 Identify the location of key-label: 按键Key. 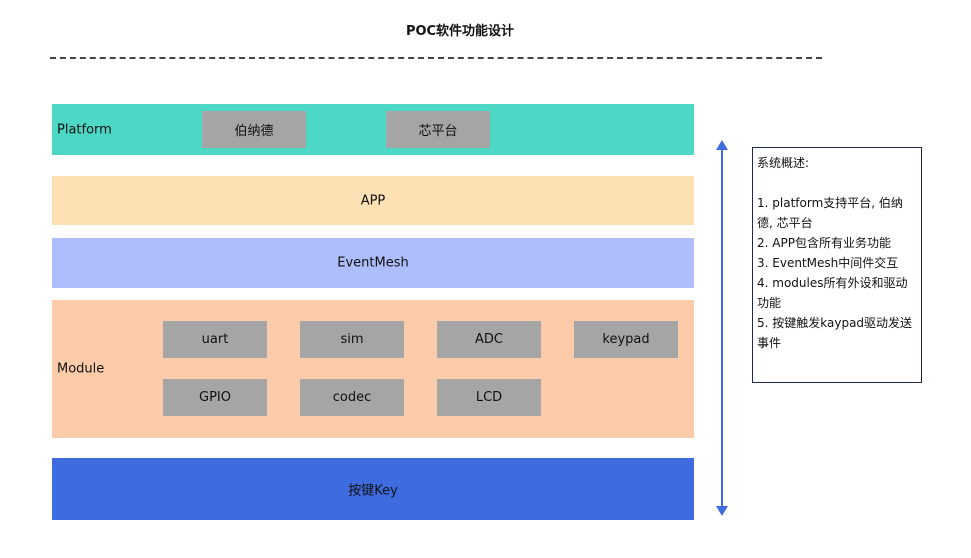
(373, 491).